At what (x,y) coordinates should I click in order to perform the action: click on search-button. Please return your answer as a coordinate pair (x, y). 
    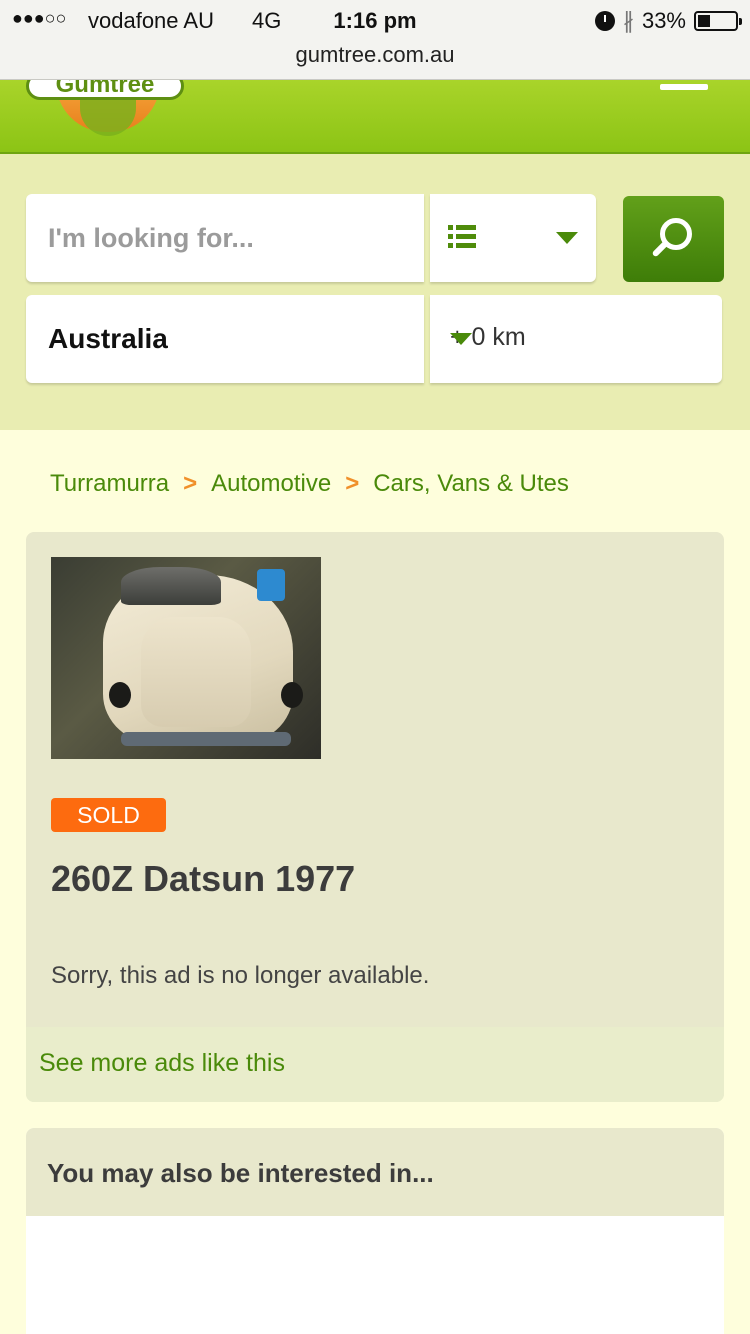
    Looking at the image, I should click on (673, 239).